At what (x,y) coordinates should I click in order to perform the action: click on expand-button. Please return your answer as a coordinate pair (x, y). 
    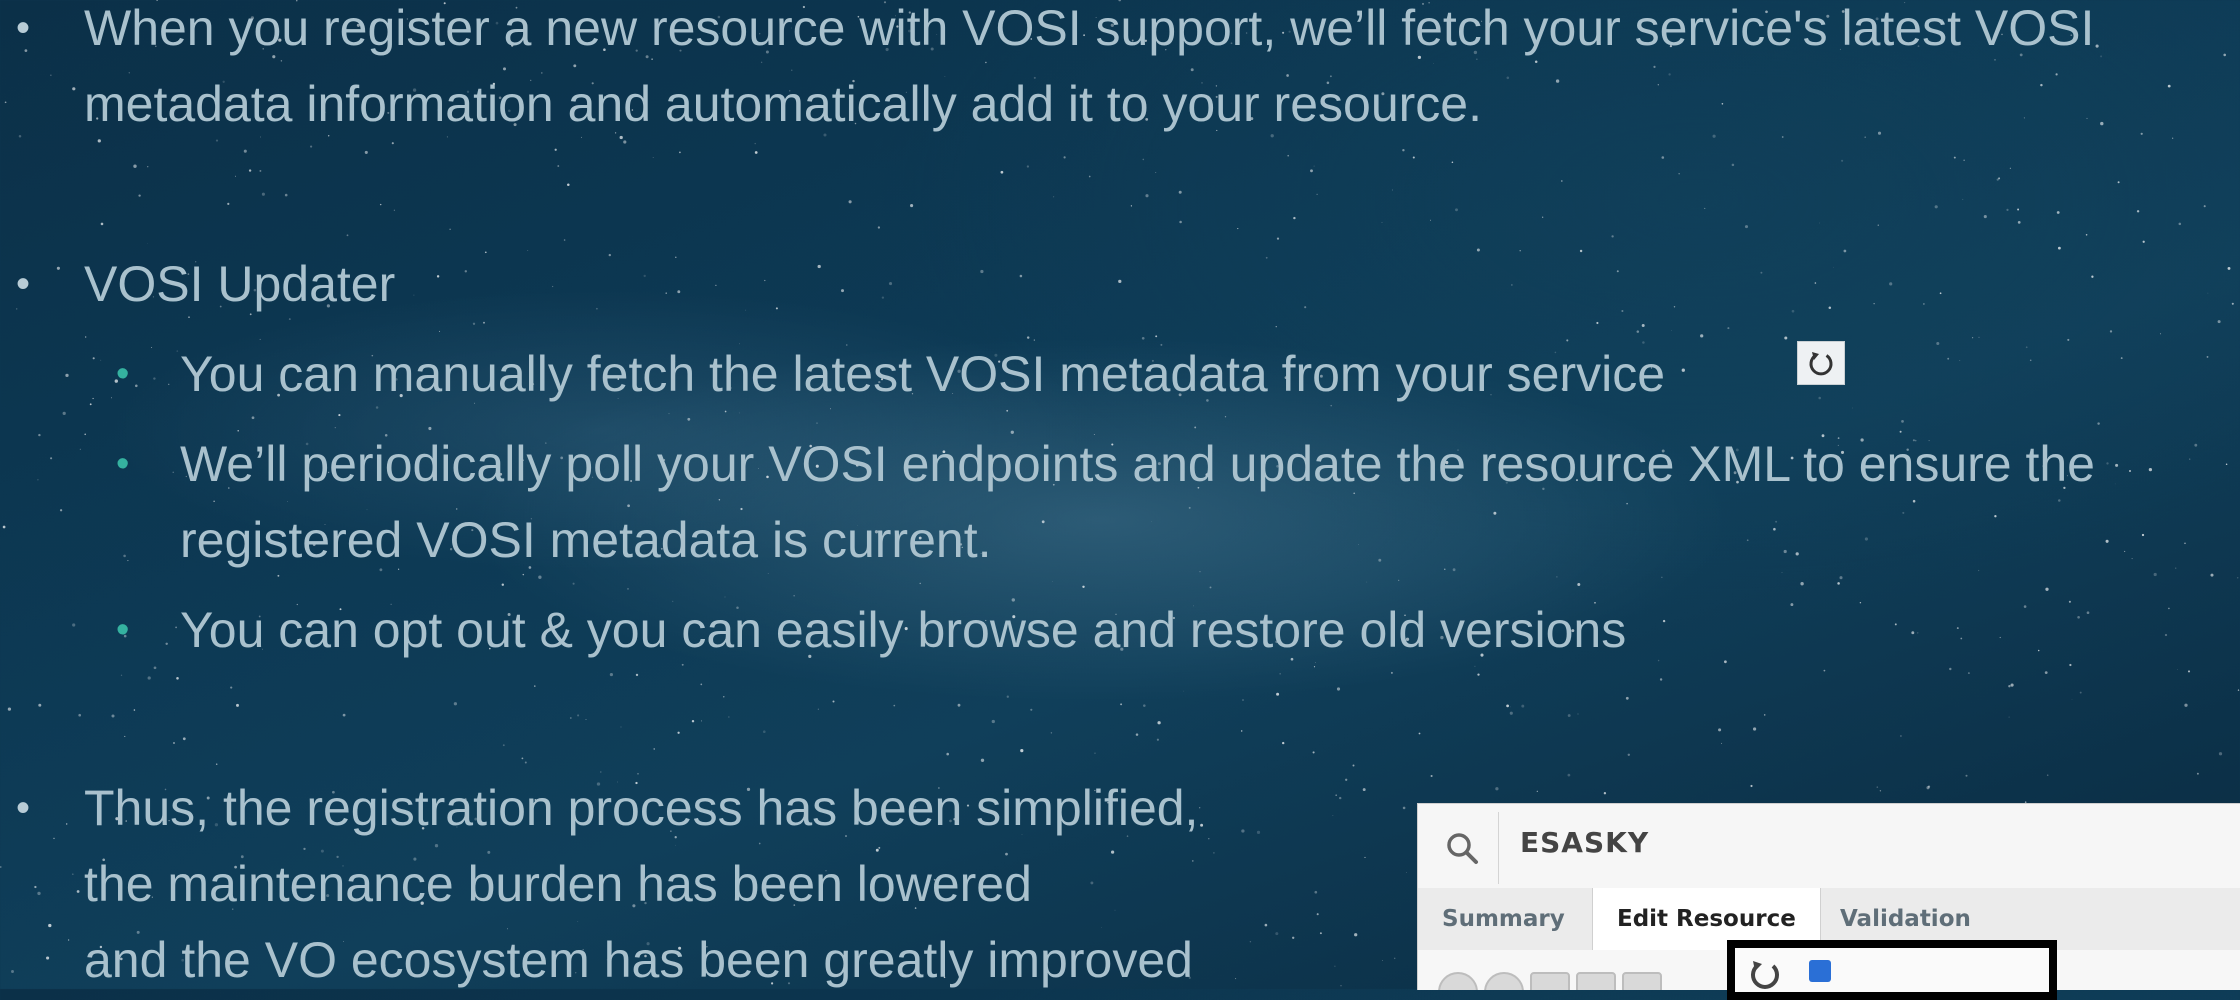
    Looking at the image, I should click on (1642, 981).